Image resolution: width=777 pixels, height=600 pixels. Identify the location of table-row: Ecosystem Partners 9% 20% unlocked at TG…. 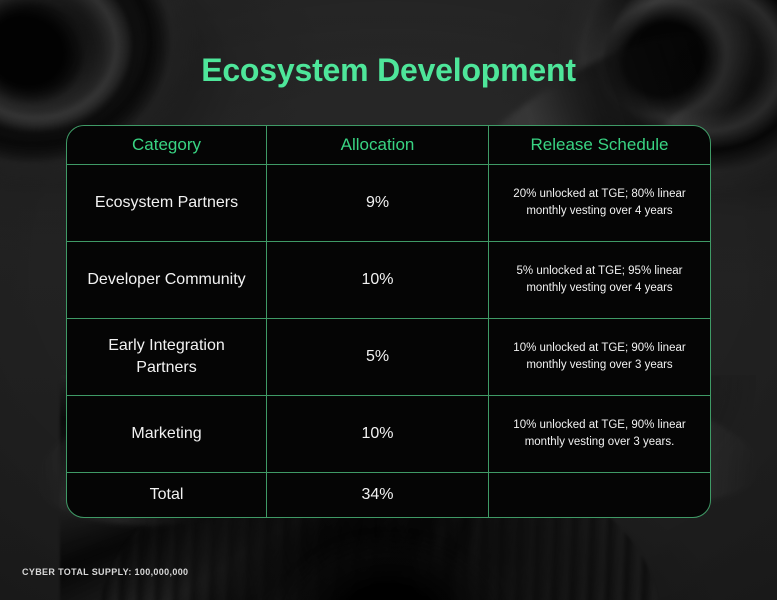
(388, 203).